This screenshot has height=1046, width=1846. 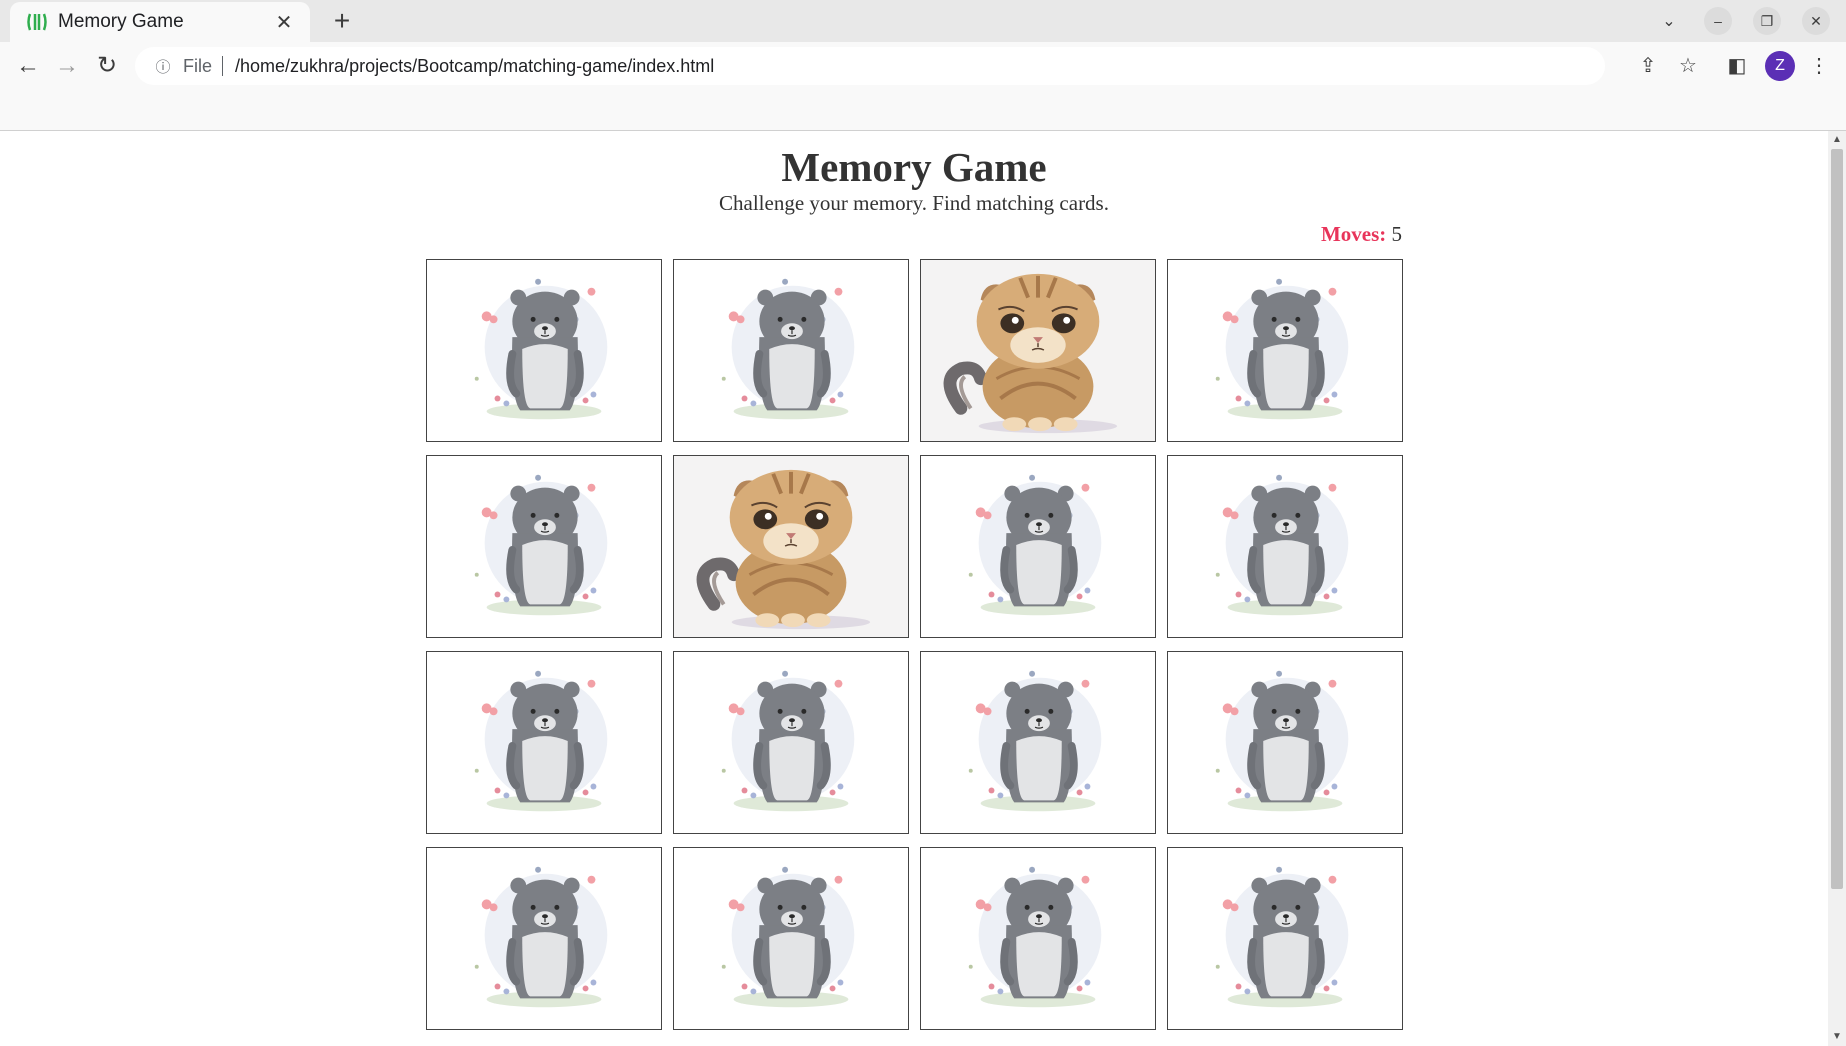 I want to click on browser-tab: Memory Game ✕, so click(x=160, y=22).